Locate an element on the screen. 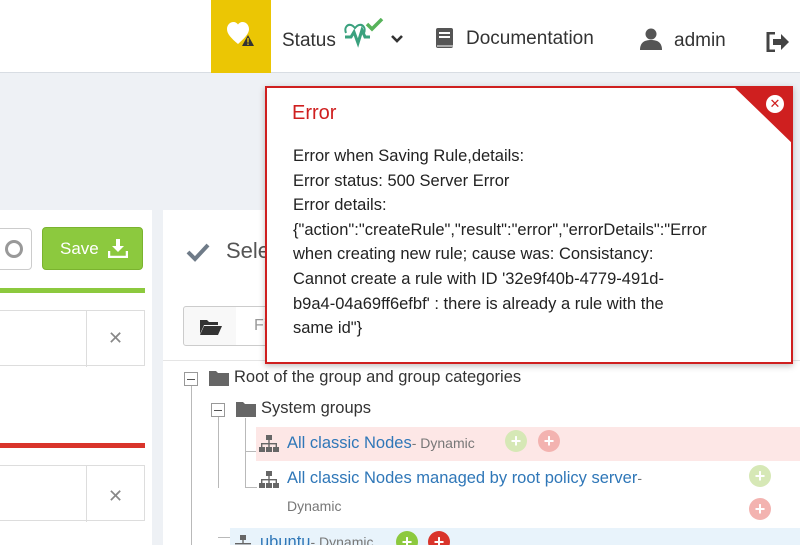 This screenshot has width=800, height=545. logout-icon is located at coordinates (778, 42).